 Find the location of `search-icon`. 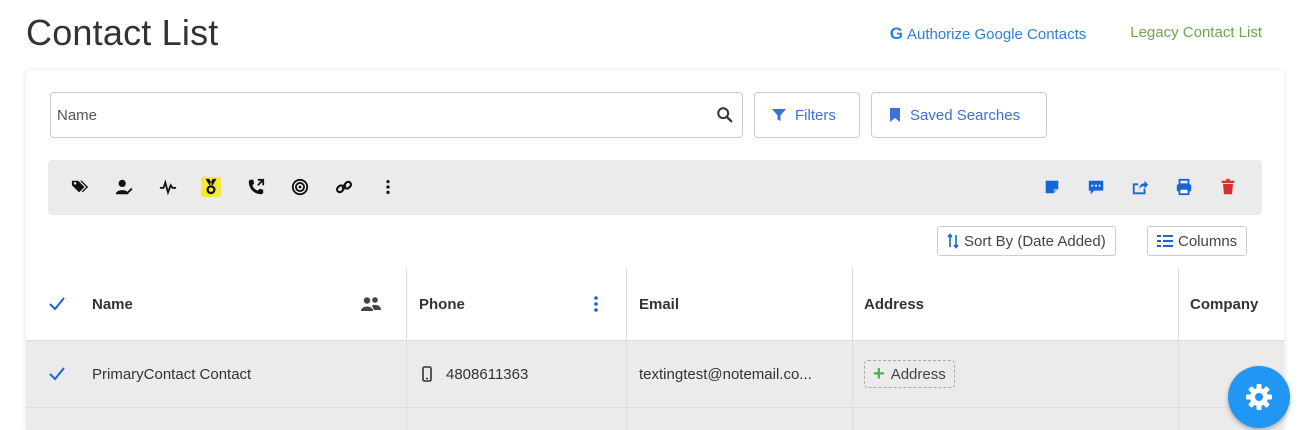

search-icon is located at coordinates (725, 115).